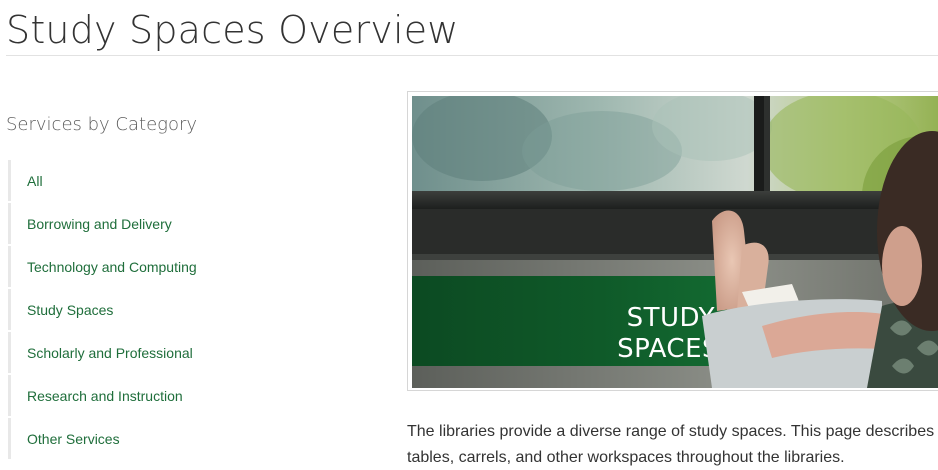 This screenshot has width=938, height=470. I want to click on category-item-borrowing: Borrowing and Delivery, so click(188, 223).